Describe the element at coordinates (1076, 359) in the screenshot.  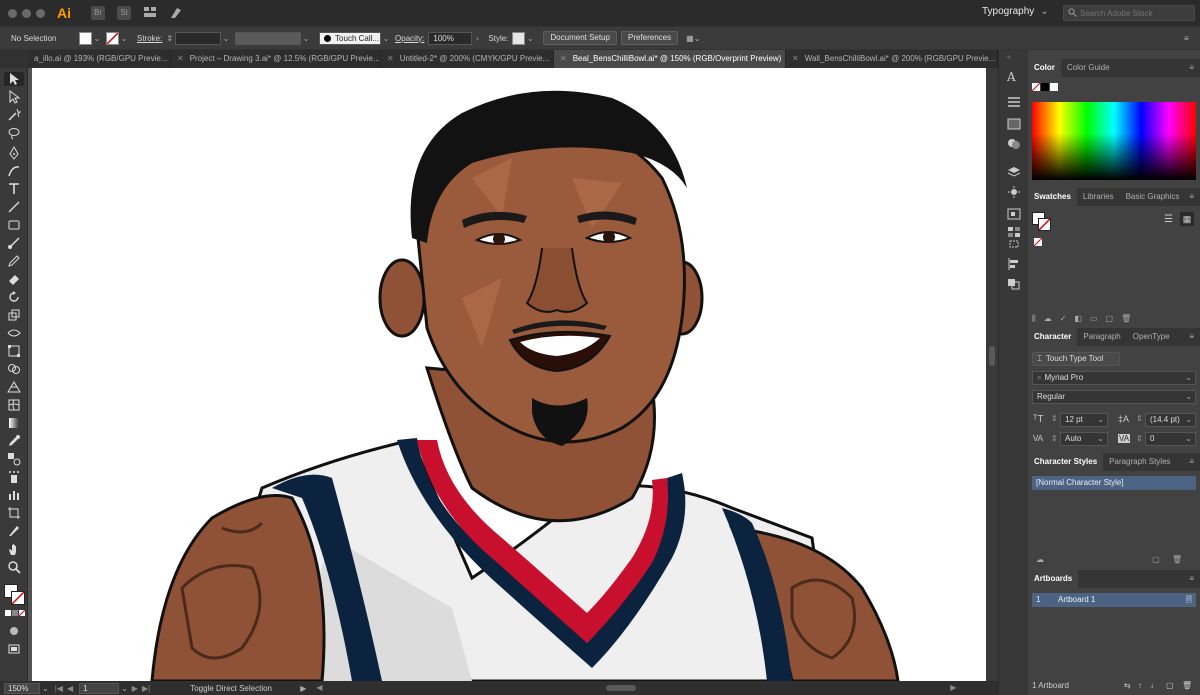
I see `touch-type-tool-button: ⌶ Touch Type Tool` at that location.